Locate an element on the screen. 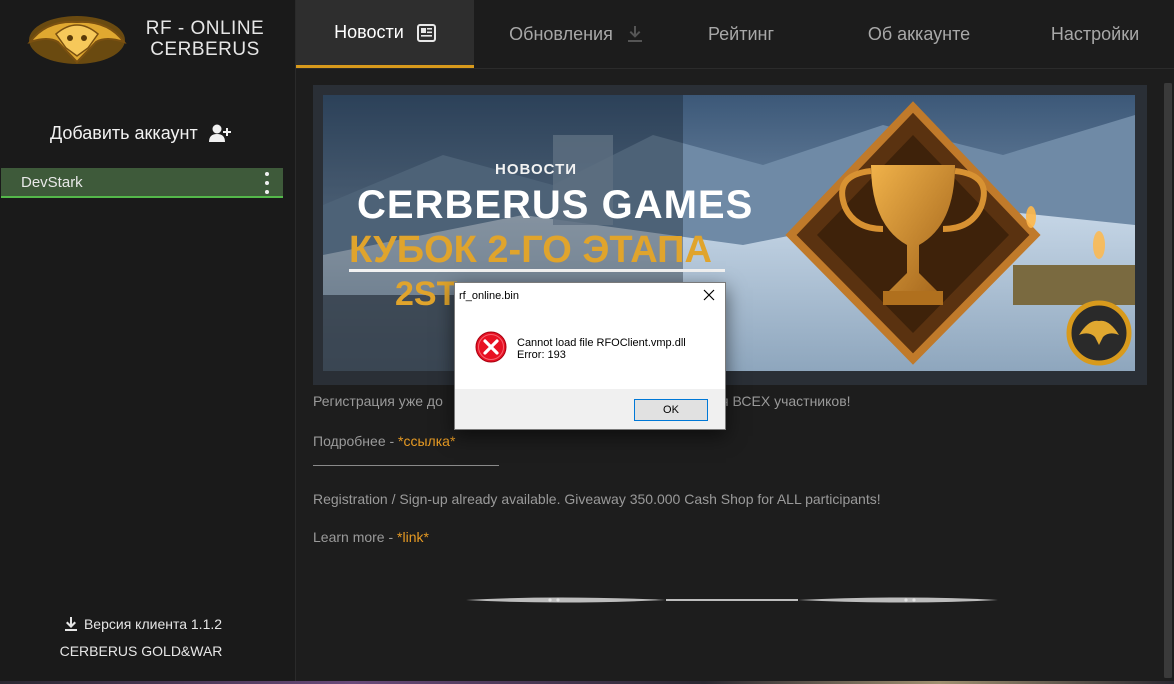 The width and height of the screenshot is (1174, 684). tab-updates-label: Обновления is located at coordinates (561, 33).